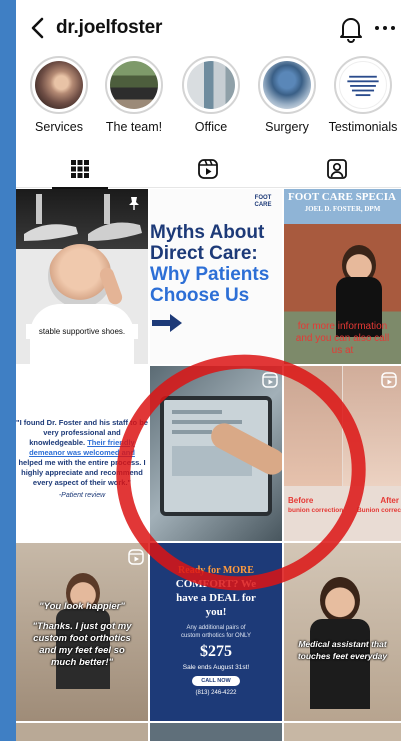  What do you see at coordinates (363, 127) in the screenshot?
I see `highlight-label: Testimonials` at bounding box center [363, 127].